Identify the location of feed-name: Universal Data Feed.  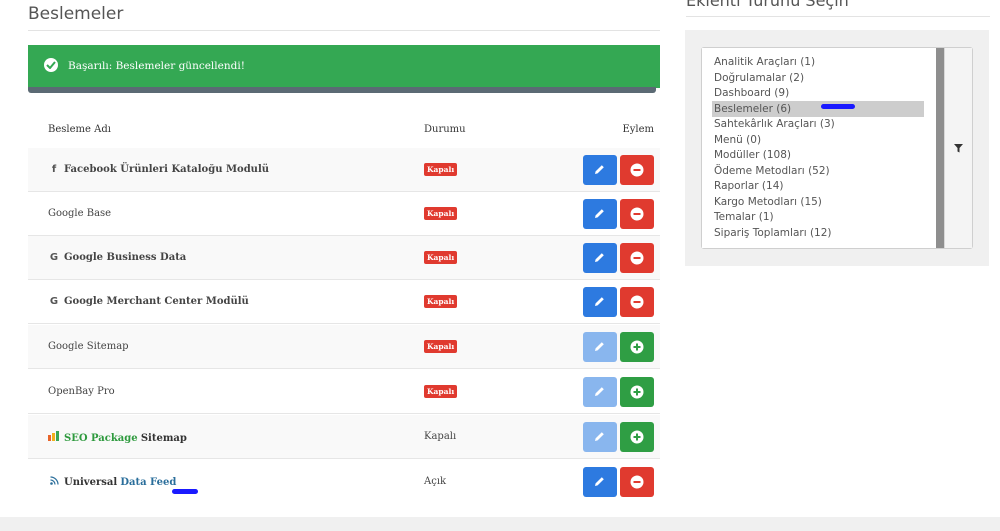
(112, 482).